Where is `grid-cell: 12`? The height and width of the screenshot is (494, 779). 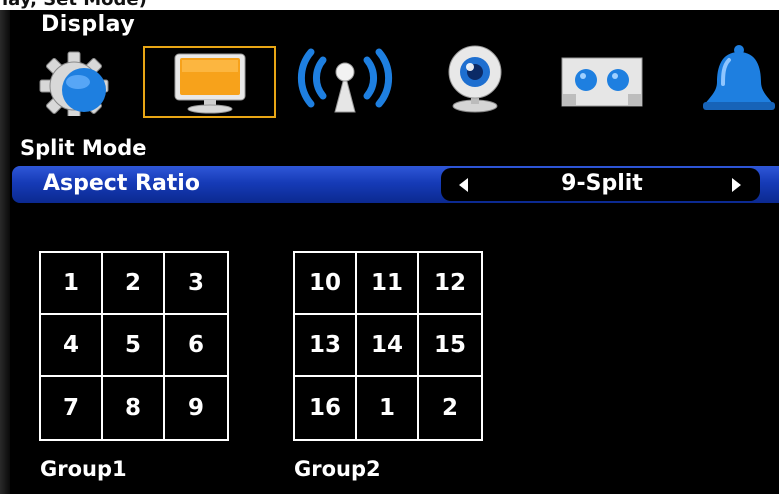 grid-cell: 12 is located at coordinates (450, 284).